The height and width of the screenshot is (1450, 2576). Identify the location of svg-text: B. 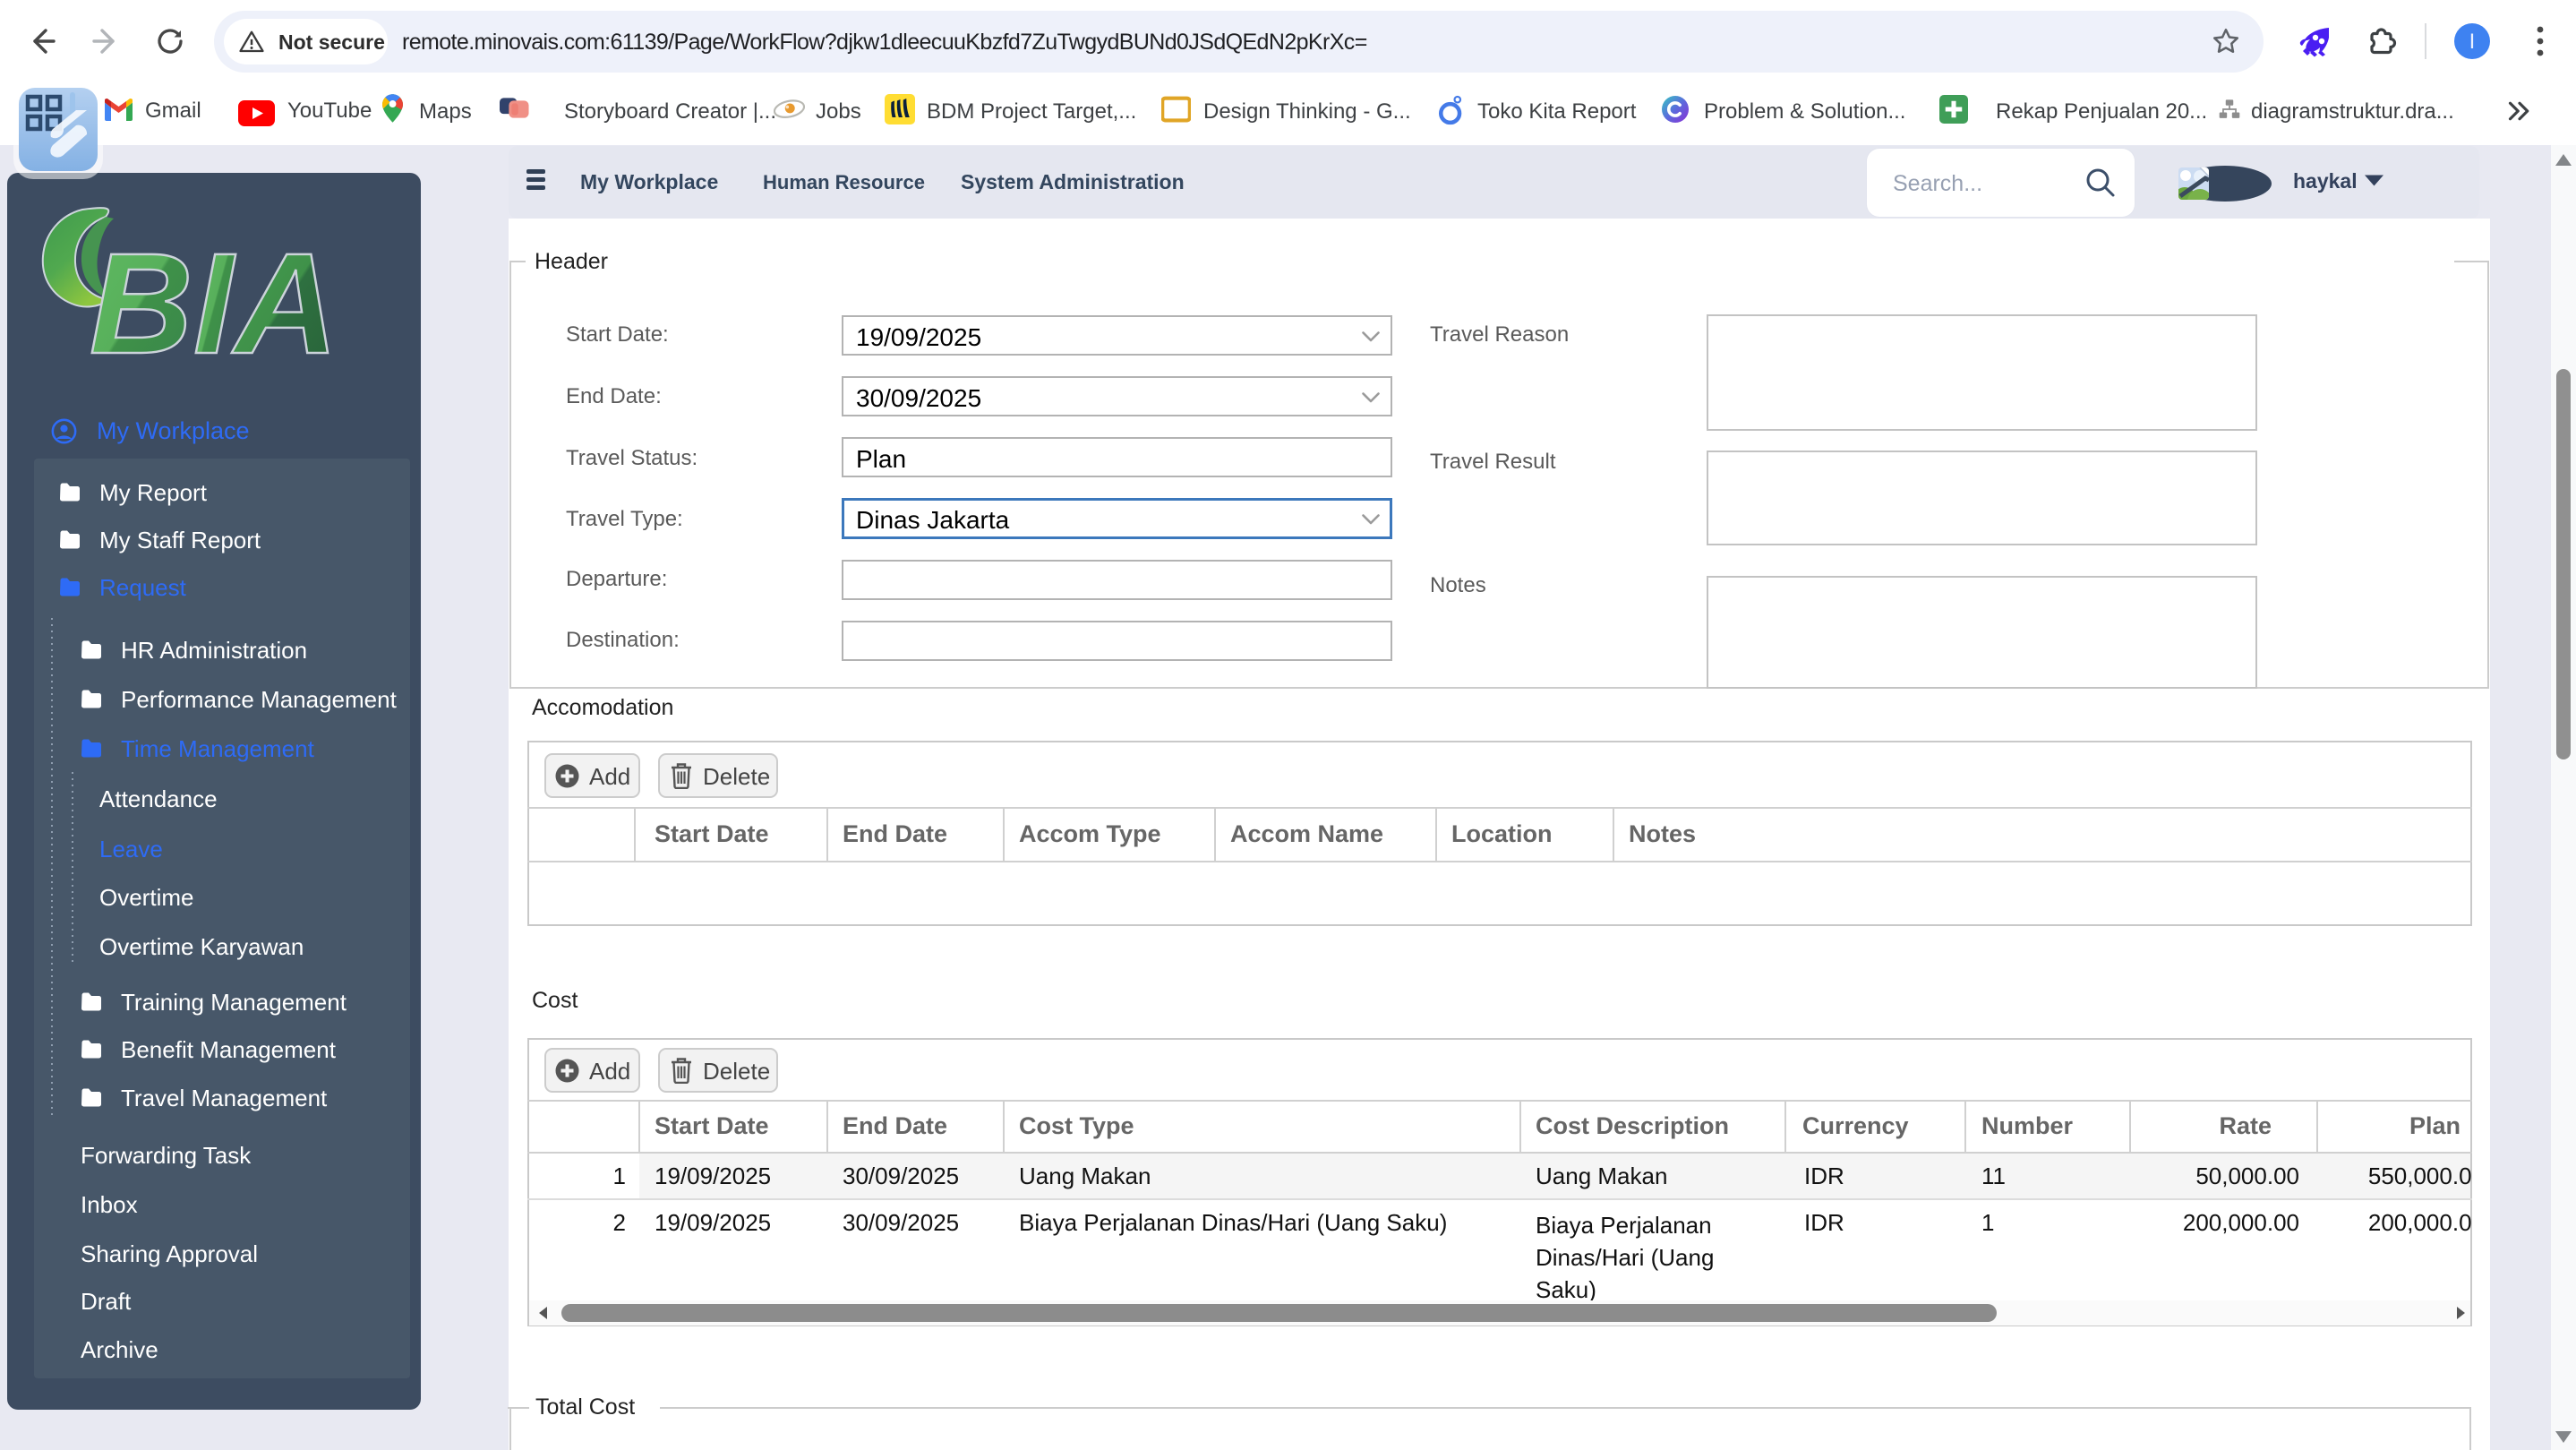
(141, 296).